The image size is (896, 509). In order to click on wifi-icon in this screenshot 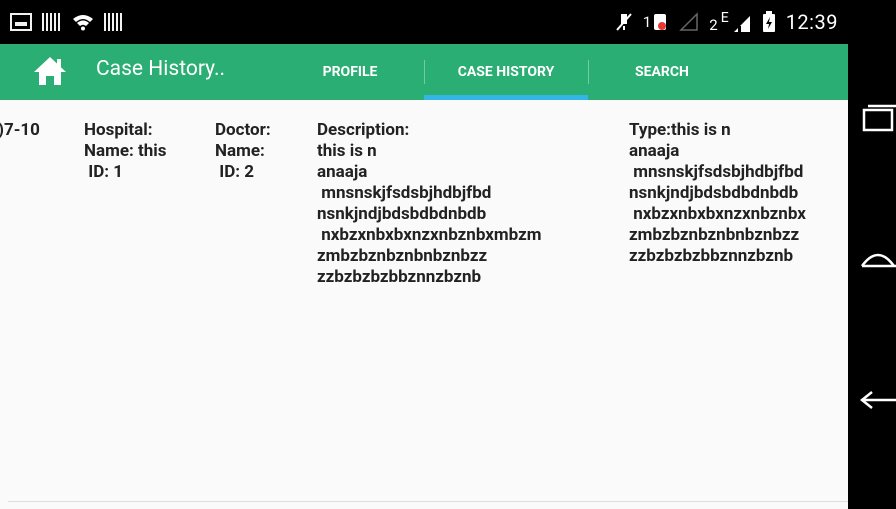, I will do `click(83, 23)`.